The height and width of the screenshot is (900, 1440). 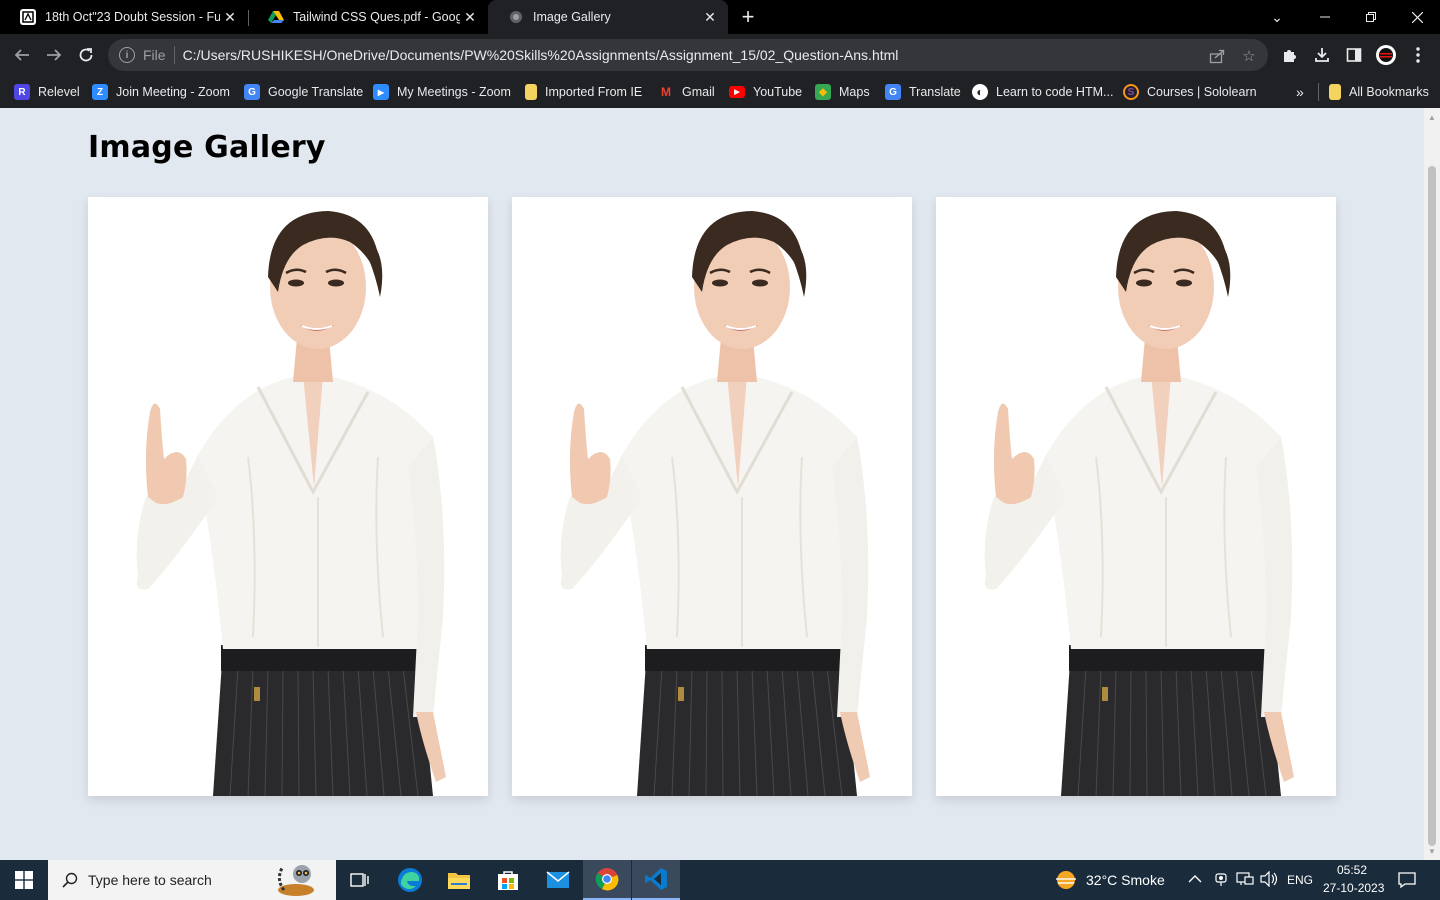 What do you see at coordinates (893, 92) in the screenshot?
I see `translate-icon: G` at bounding box center [893, 92].